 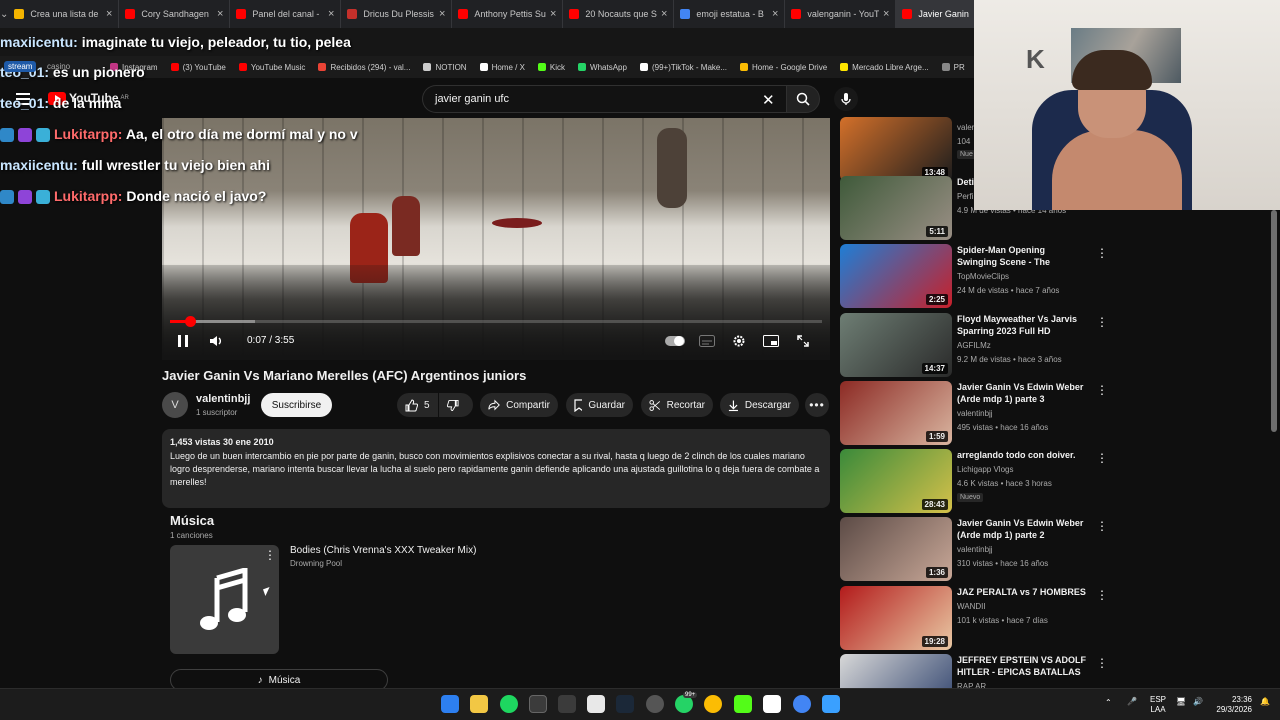 What do you see at coordinates (985, 469) in the screenshot?
I see `related-channel: Lichigapp Vlogs` at bounding box center [985, 469].